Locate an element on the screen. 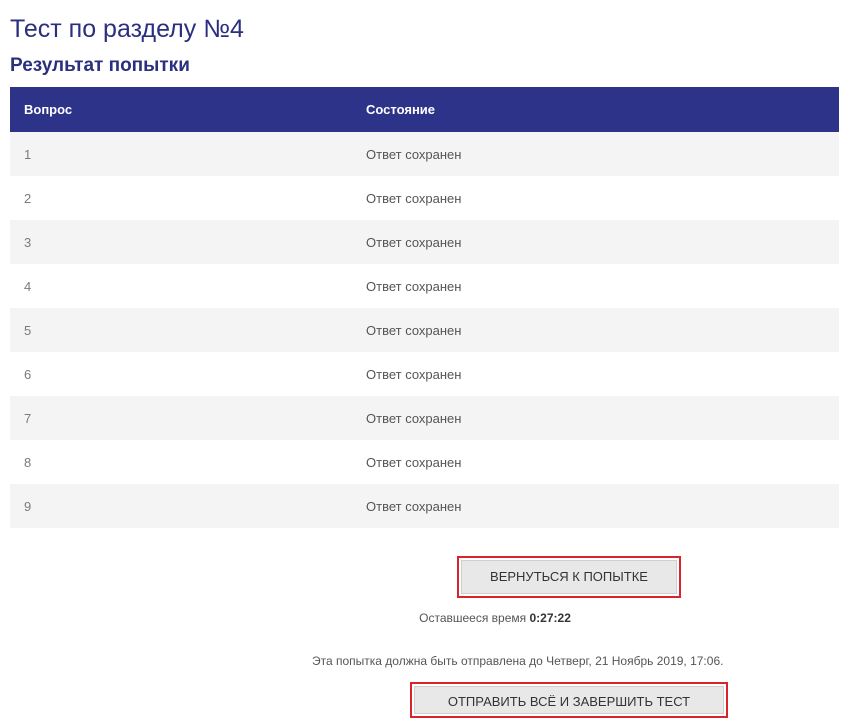  submit-button-highlight: ОТПРАВИТЬ ВСЁ И ЗАВЕРШИТЬ ТЕСТ is located at coordinates (569, 700).